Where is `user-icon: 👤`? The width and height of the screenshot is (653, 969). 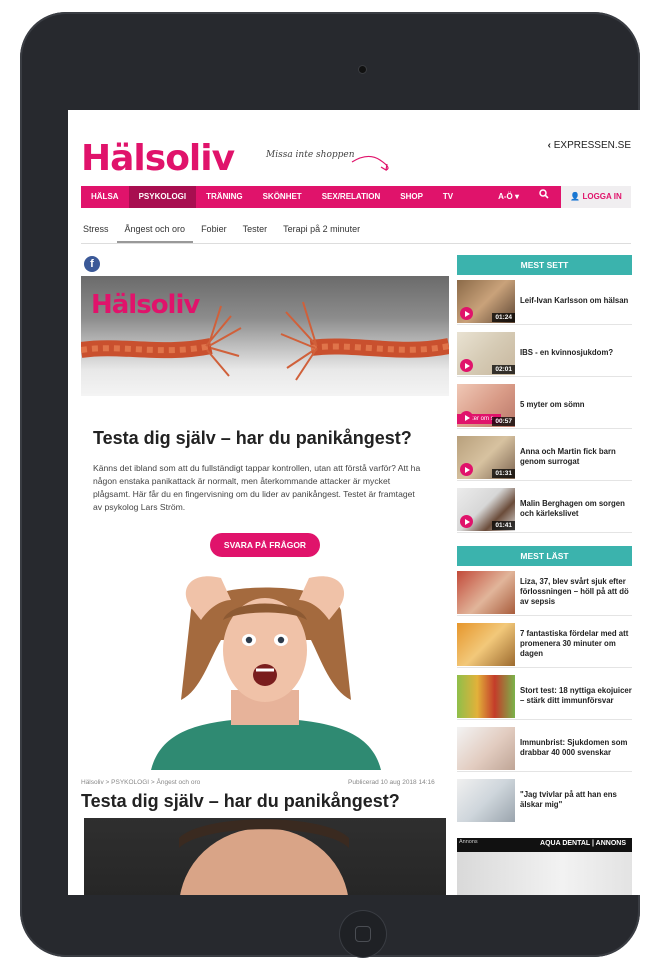
user-icon: 👤 is located at coordinates (575, 196).